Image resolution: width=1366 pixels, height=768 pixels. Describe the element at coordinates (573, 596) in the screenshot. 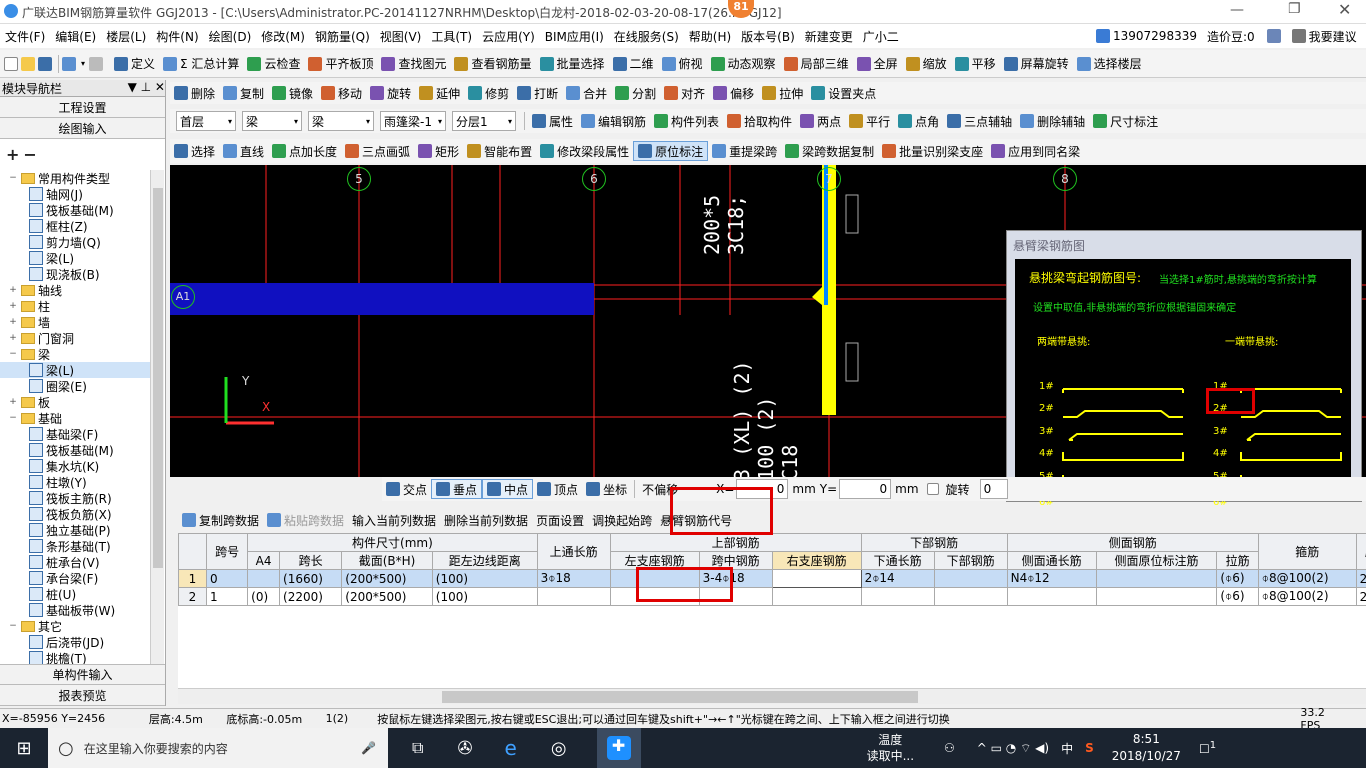

I see `cell-tl` at that location.